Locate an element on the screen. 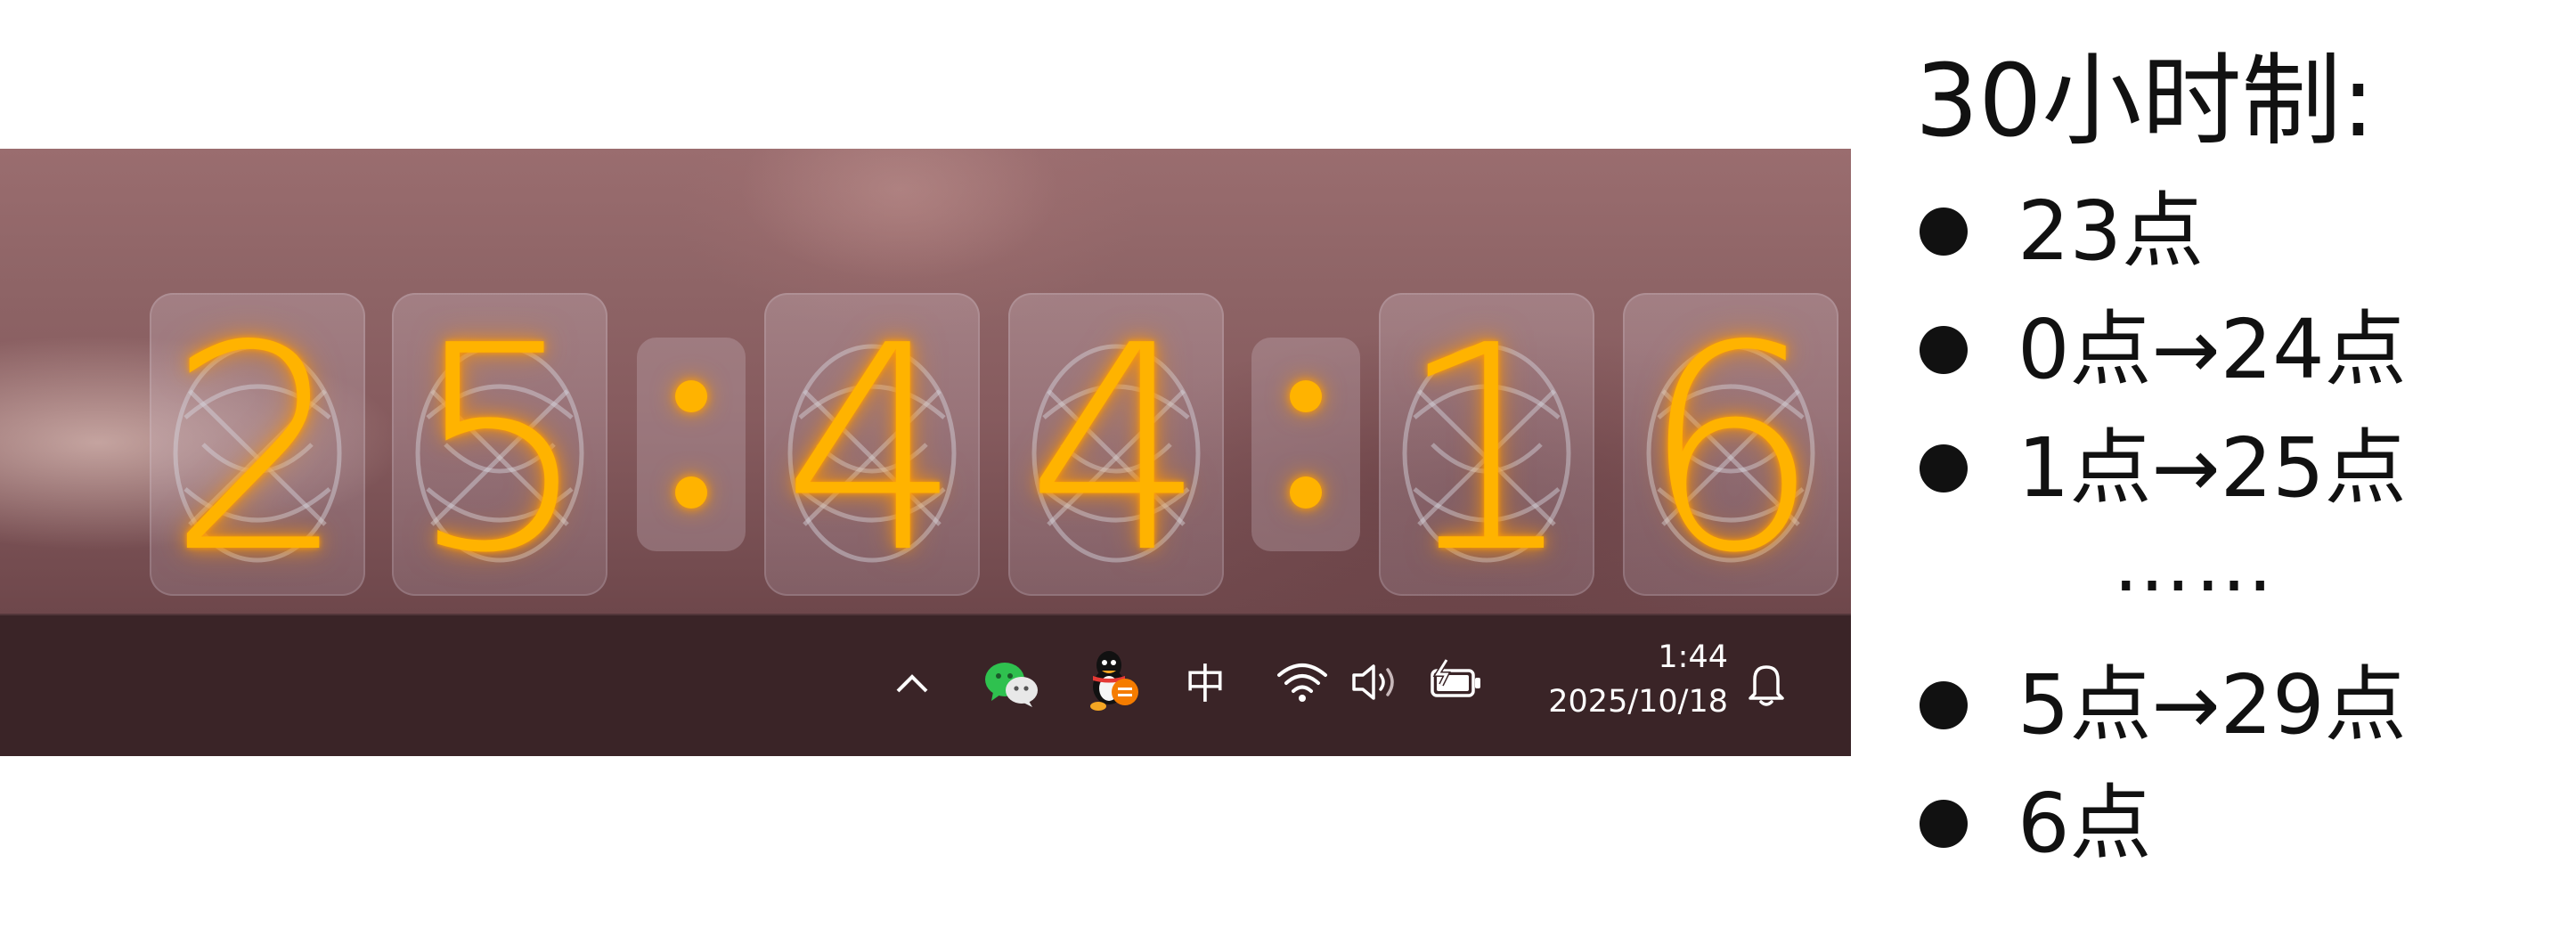 Image resolution: width=2576 pixels, height=936 pixels. list-item-text: 6点 is located at coordinates (2085, 823).